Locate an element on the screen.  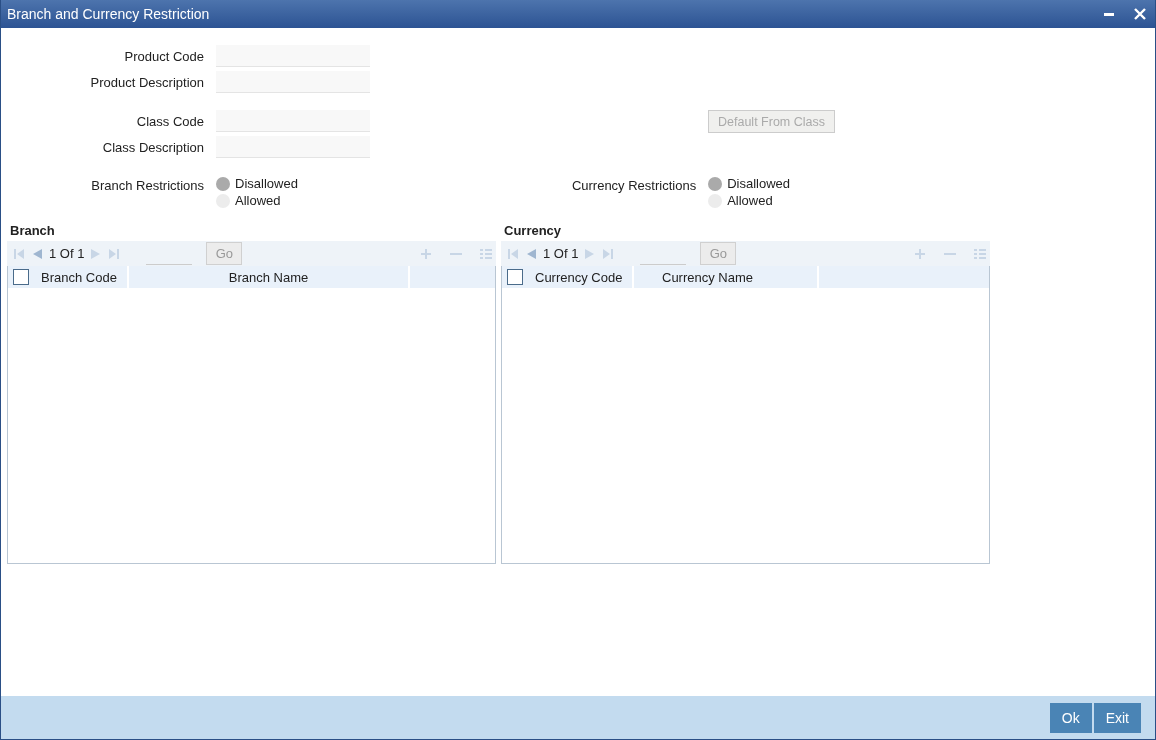
field-label: Product Description is located at coordinates (146, 82).